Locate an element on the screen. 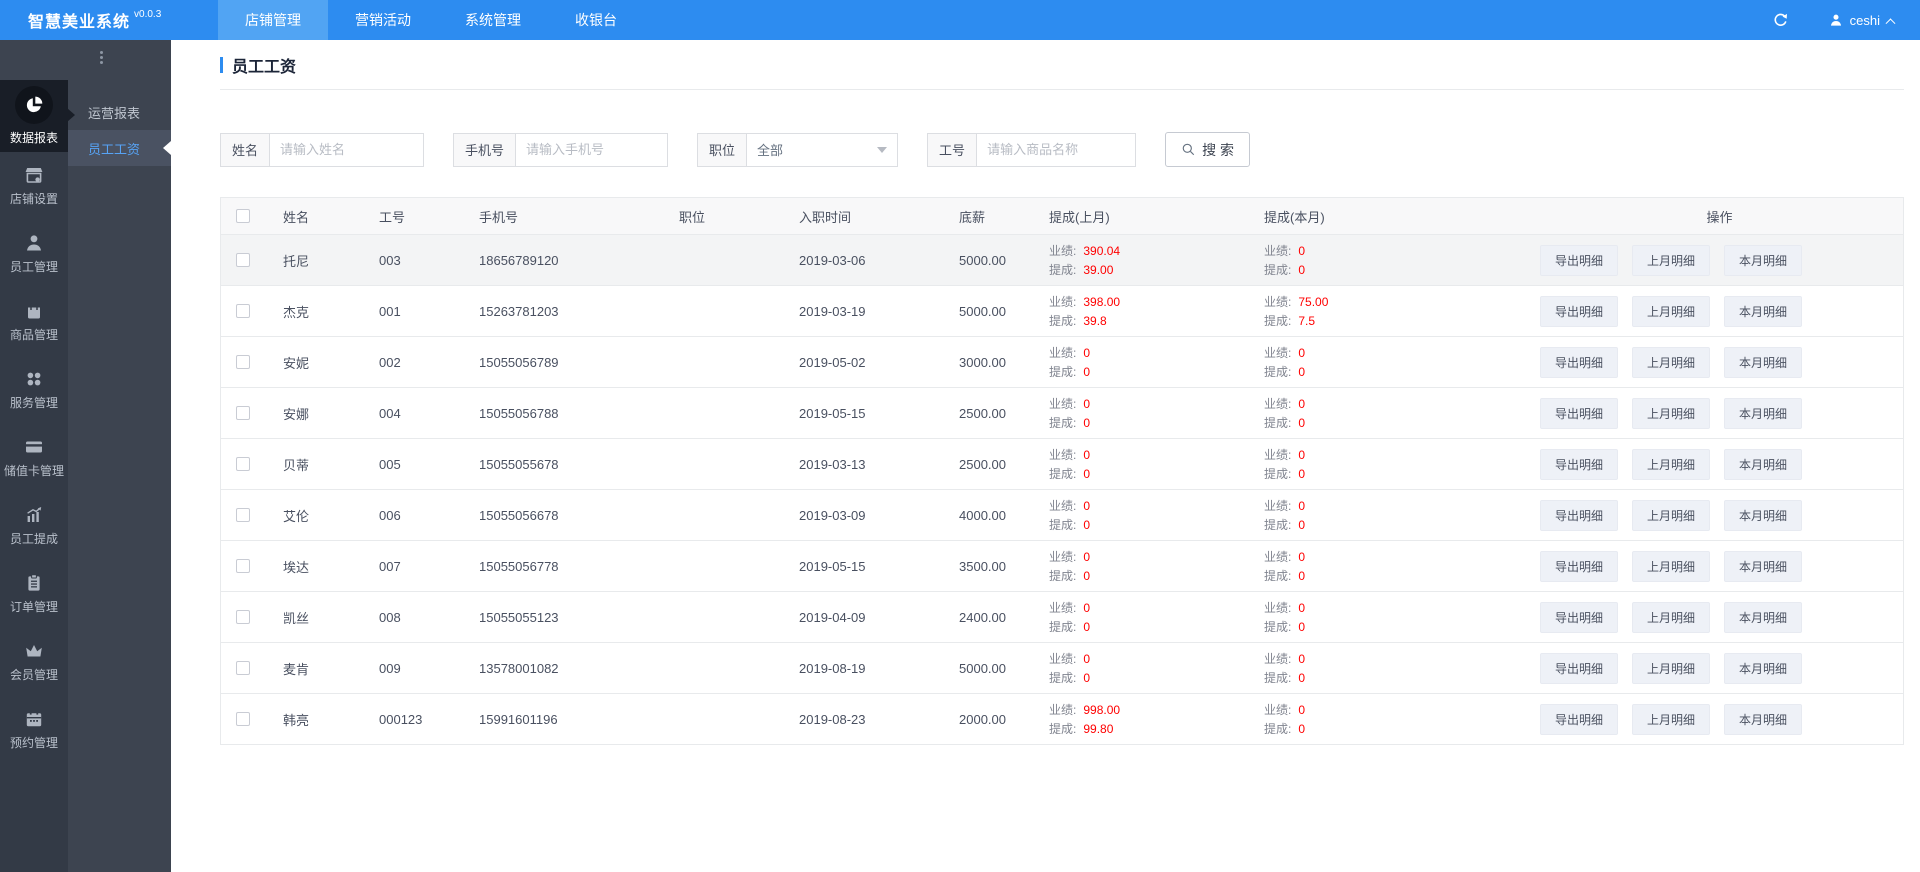 Image resolution: width=1920 pixels, height=872 pixels. sidebar-item-service-management: 服务管理 is located at coordinates (34, 390).